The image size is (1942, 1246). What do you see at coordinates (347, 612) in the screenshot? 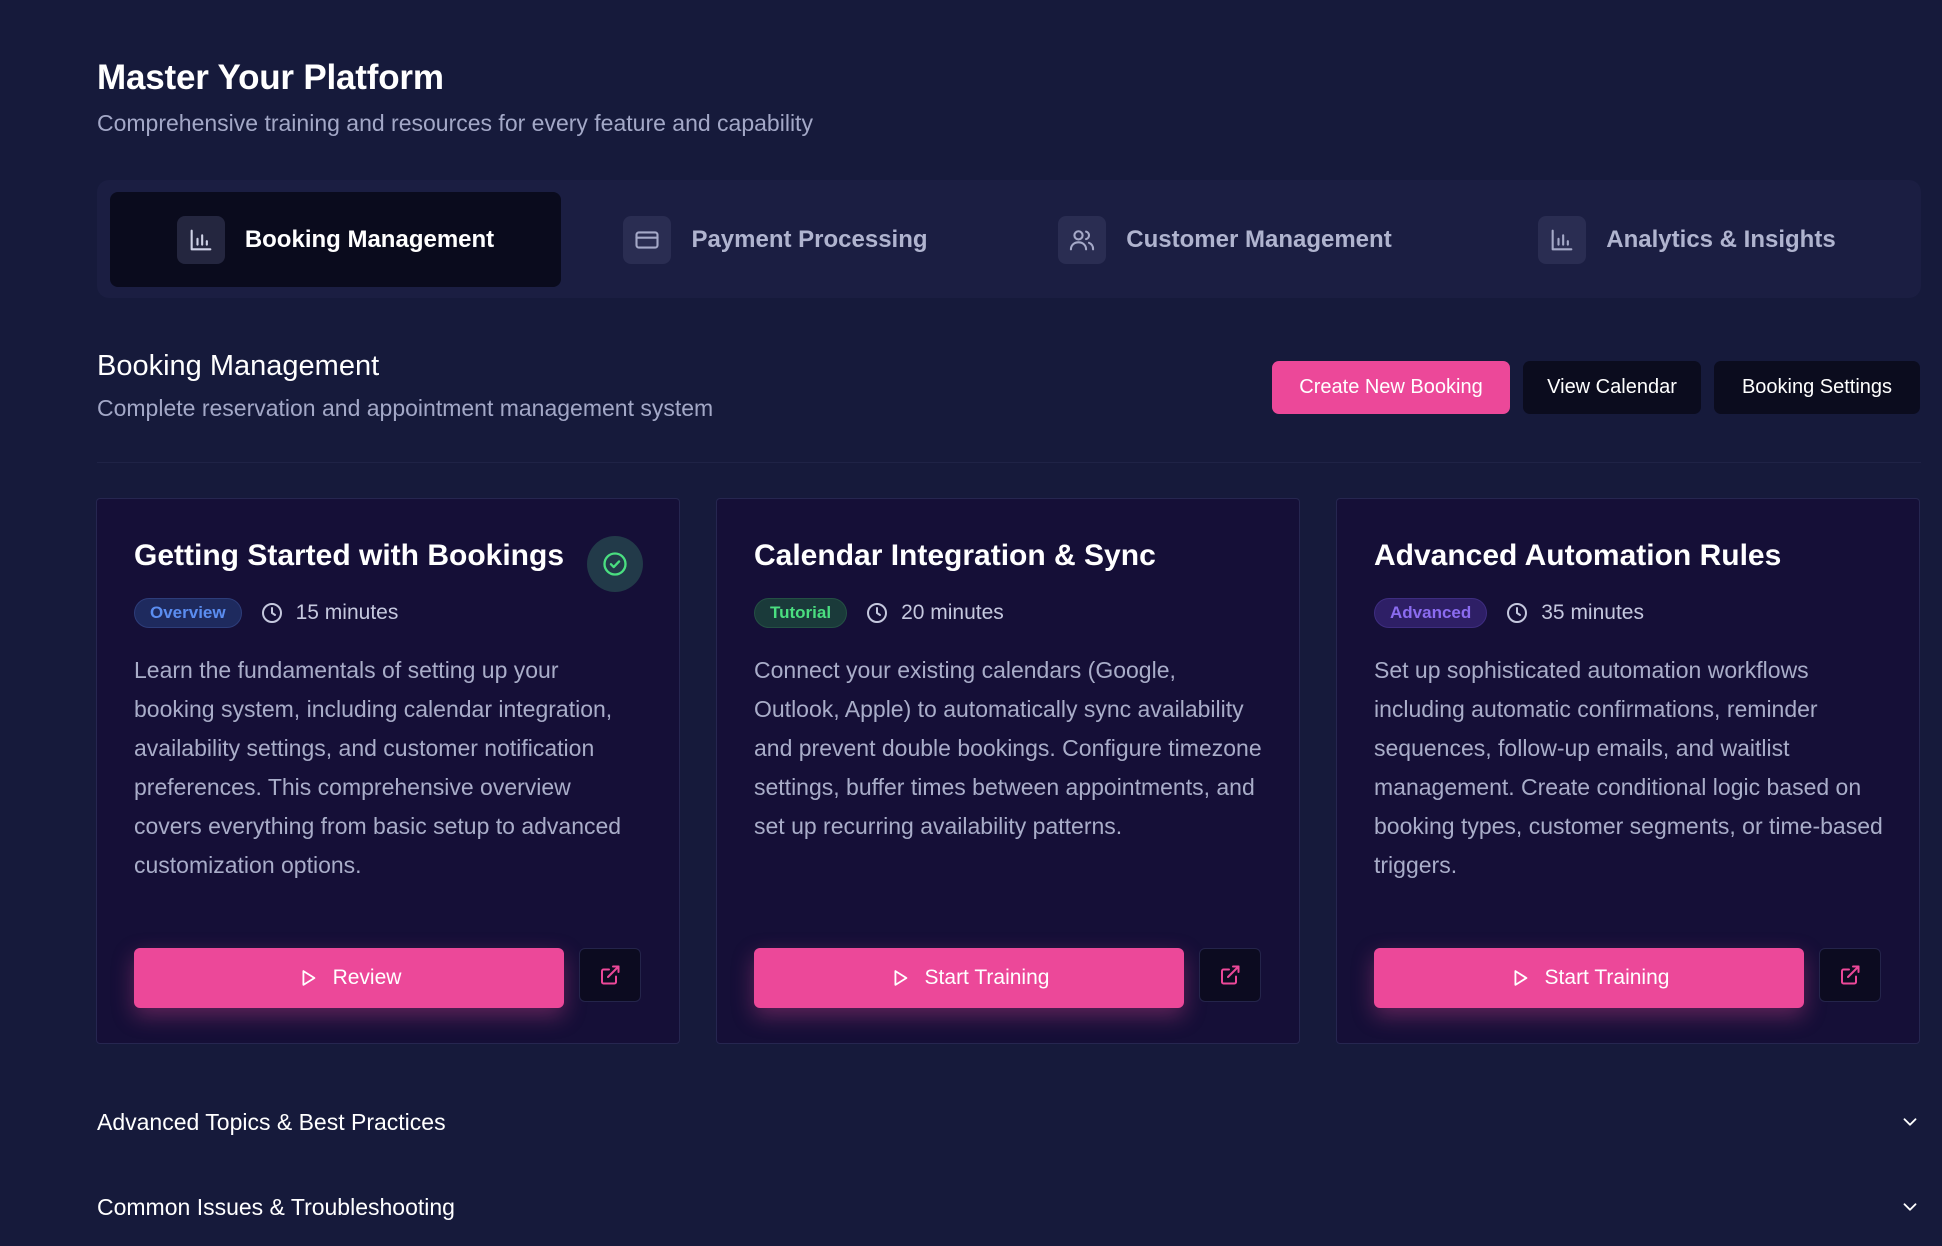
I see `duration-label: 15 minutes` at bounding box center [347, 612].